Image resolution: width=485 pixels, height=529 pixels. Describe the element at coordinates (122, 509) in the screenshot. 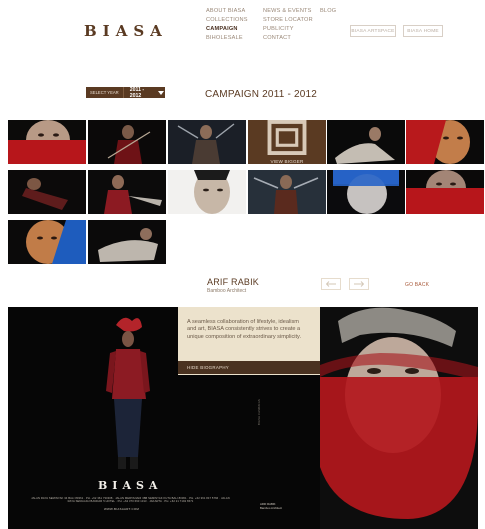

I see `website-text: WWW.BIASAART.COM` at that location.